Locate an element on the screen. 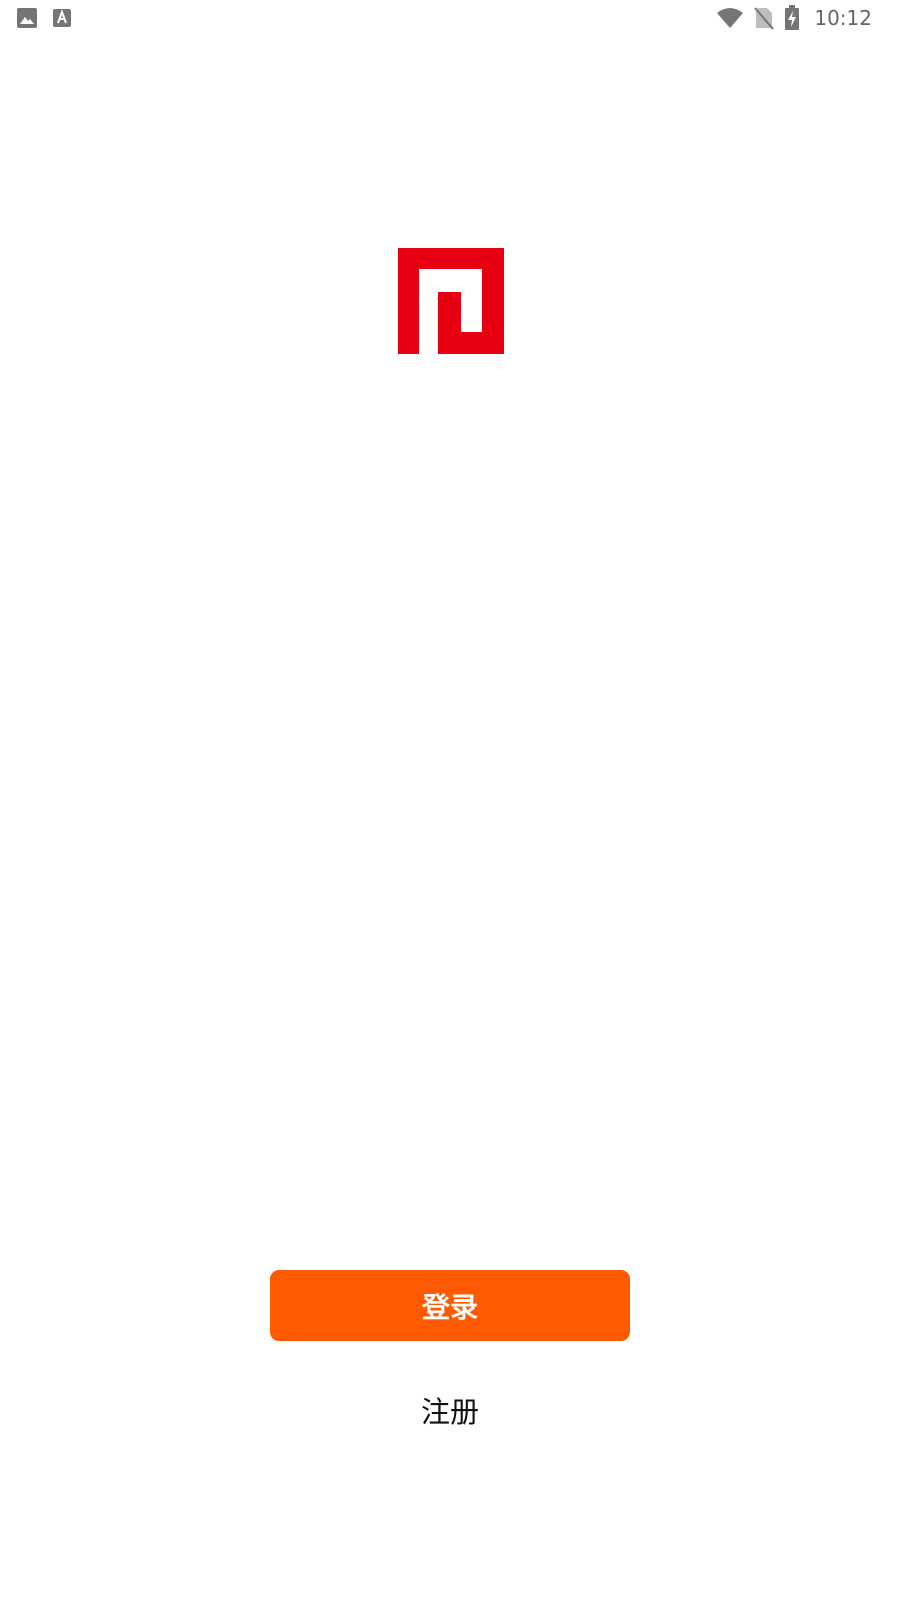 The image size is (900, 1600). red-square-logo is located at coordinates (451, 301).